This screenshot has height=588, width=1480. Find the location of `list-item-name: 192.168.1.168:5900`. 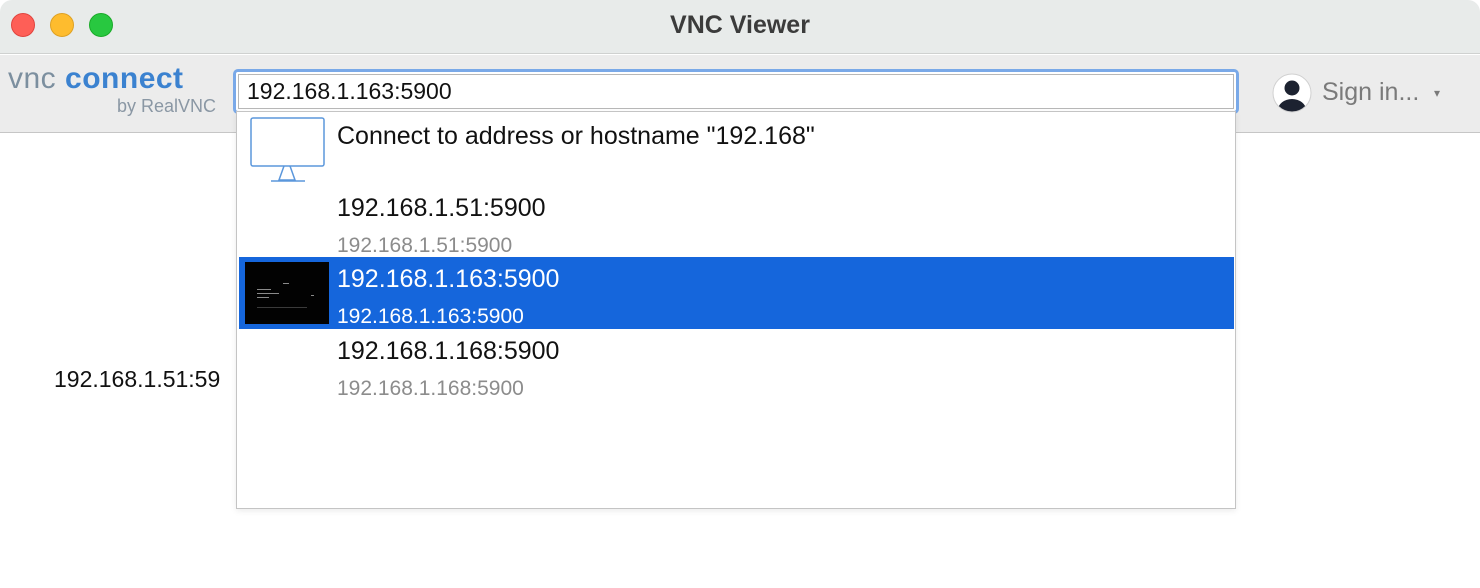

list-item-name: 192.168.1.168:5900 is located at coordinates (448, 351).